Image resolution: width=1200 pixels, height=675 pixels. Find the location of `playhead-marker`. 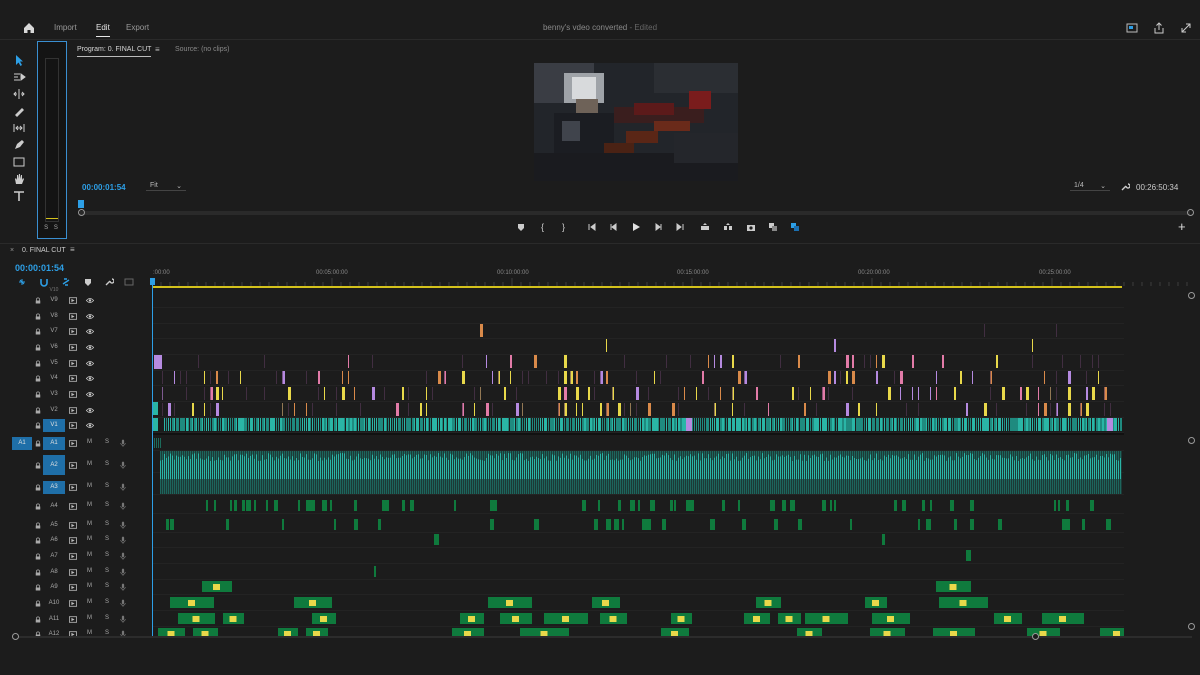

playhead-marker is located at coordinates (81, 204).